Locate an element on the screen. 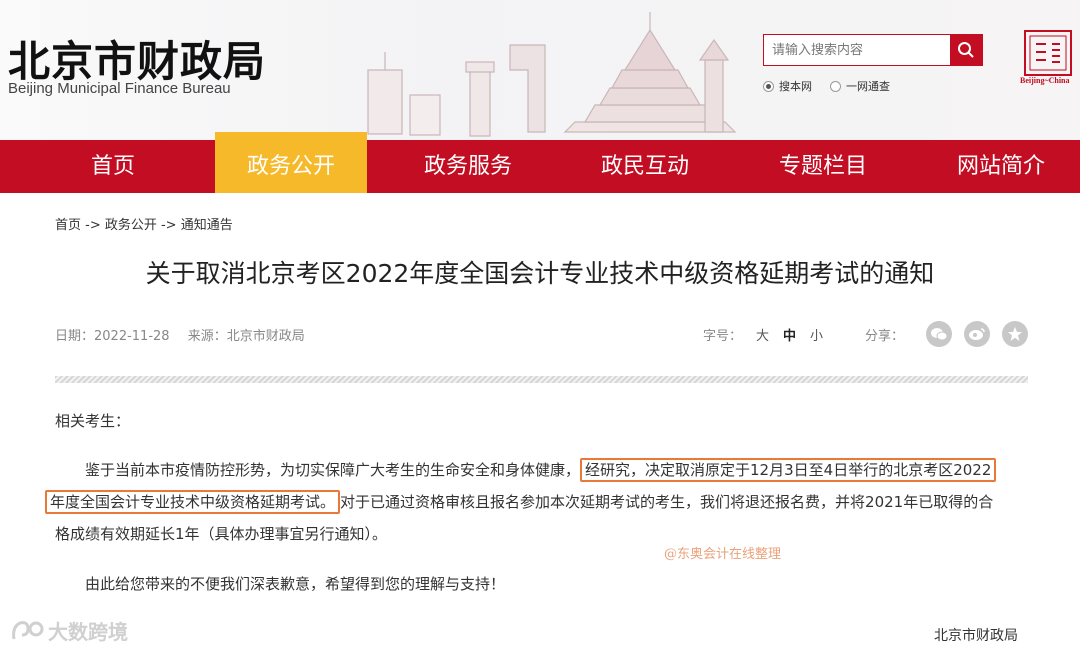  weibo-icon is located at coordinates (977, 334).